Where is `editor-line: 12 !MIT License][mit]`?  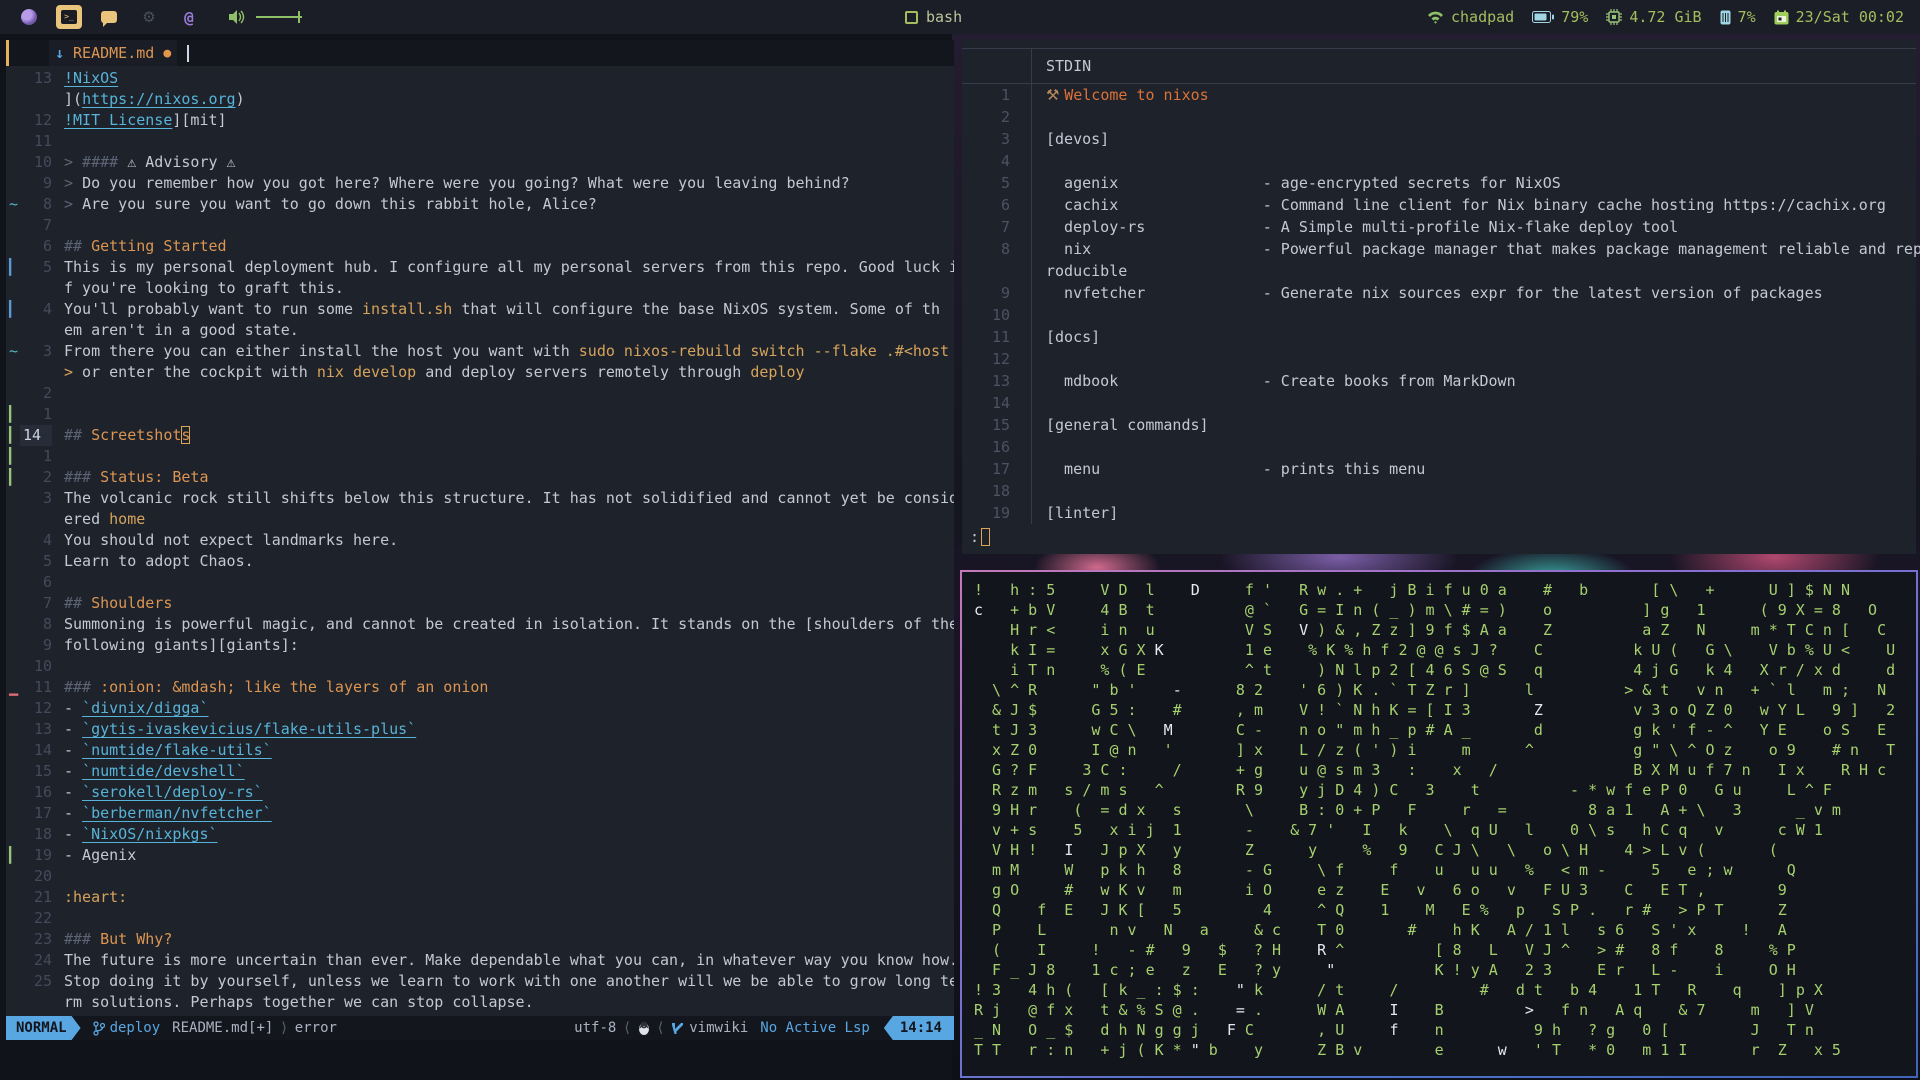 editor-line: 12 !MIT License][mit] is located at coordinates (130, 120).